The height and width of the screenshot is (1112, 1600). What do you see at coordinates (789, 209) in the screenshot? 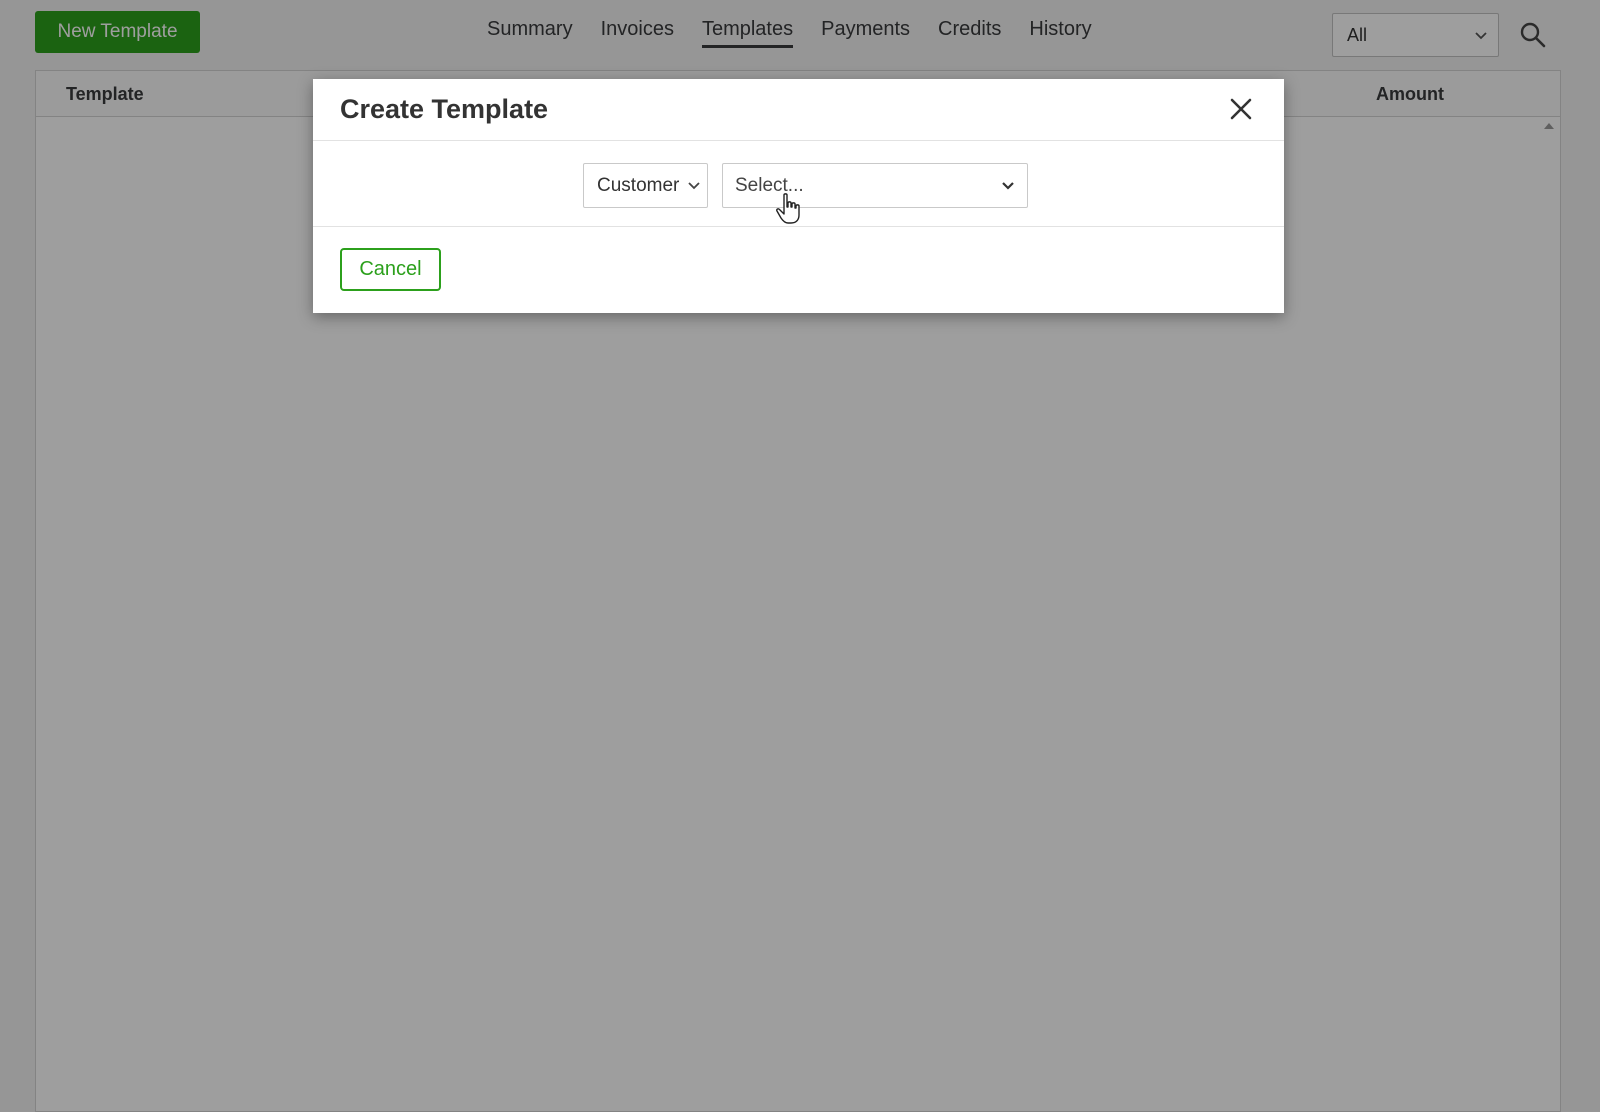
I see `hand-pointer-icon` at bounding box center [789, 209].